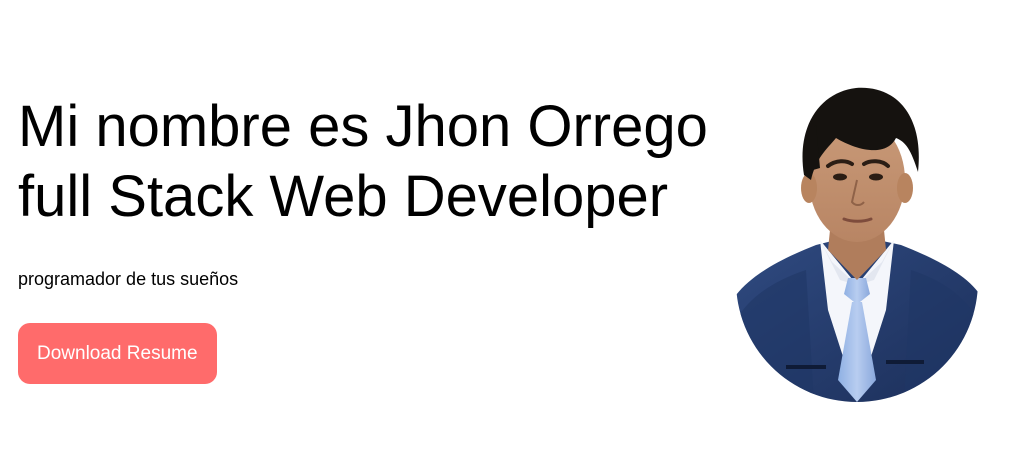  What do you see at coordinates (343, 196) in the screenshot?
I see `headline-role-line: full Stack Web Developer` at bounding box center [343, 196].